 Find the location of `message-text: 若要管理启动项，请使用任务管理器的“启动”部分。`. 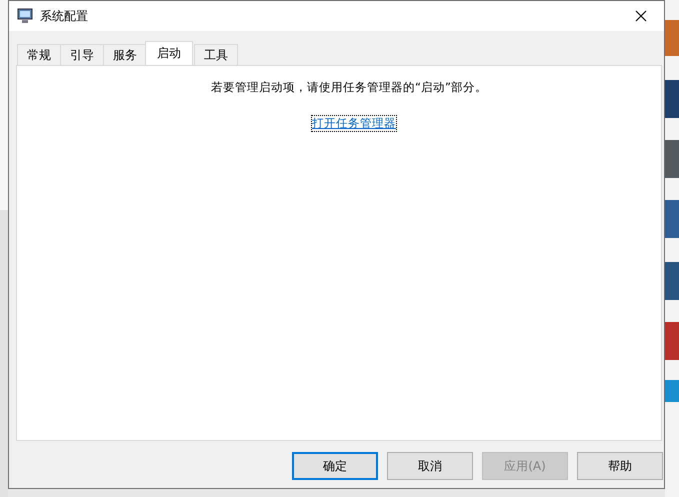

message-text: 若要管理启动项，请使用任务管理器的“启动”部分。 is located at coordinates (349, 87).